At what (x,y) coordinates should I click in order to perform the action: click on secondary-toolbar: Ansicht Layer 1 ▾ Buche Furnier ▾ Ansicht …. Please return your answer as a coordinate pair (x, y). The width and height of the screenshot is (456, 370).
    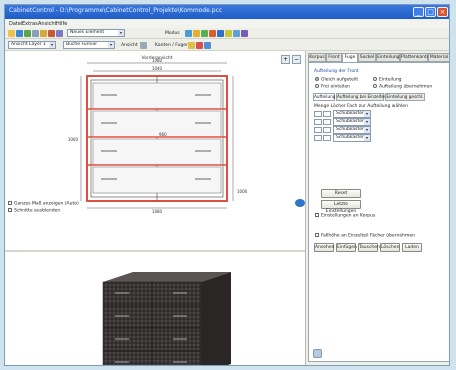
    Looking at the image, I should click on (227, 45).